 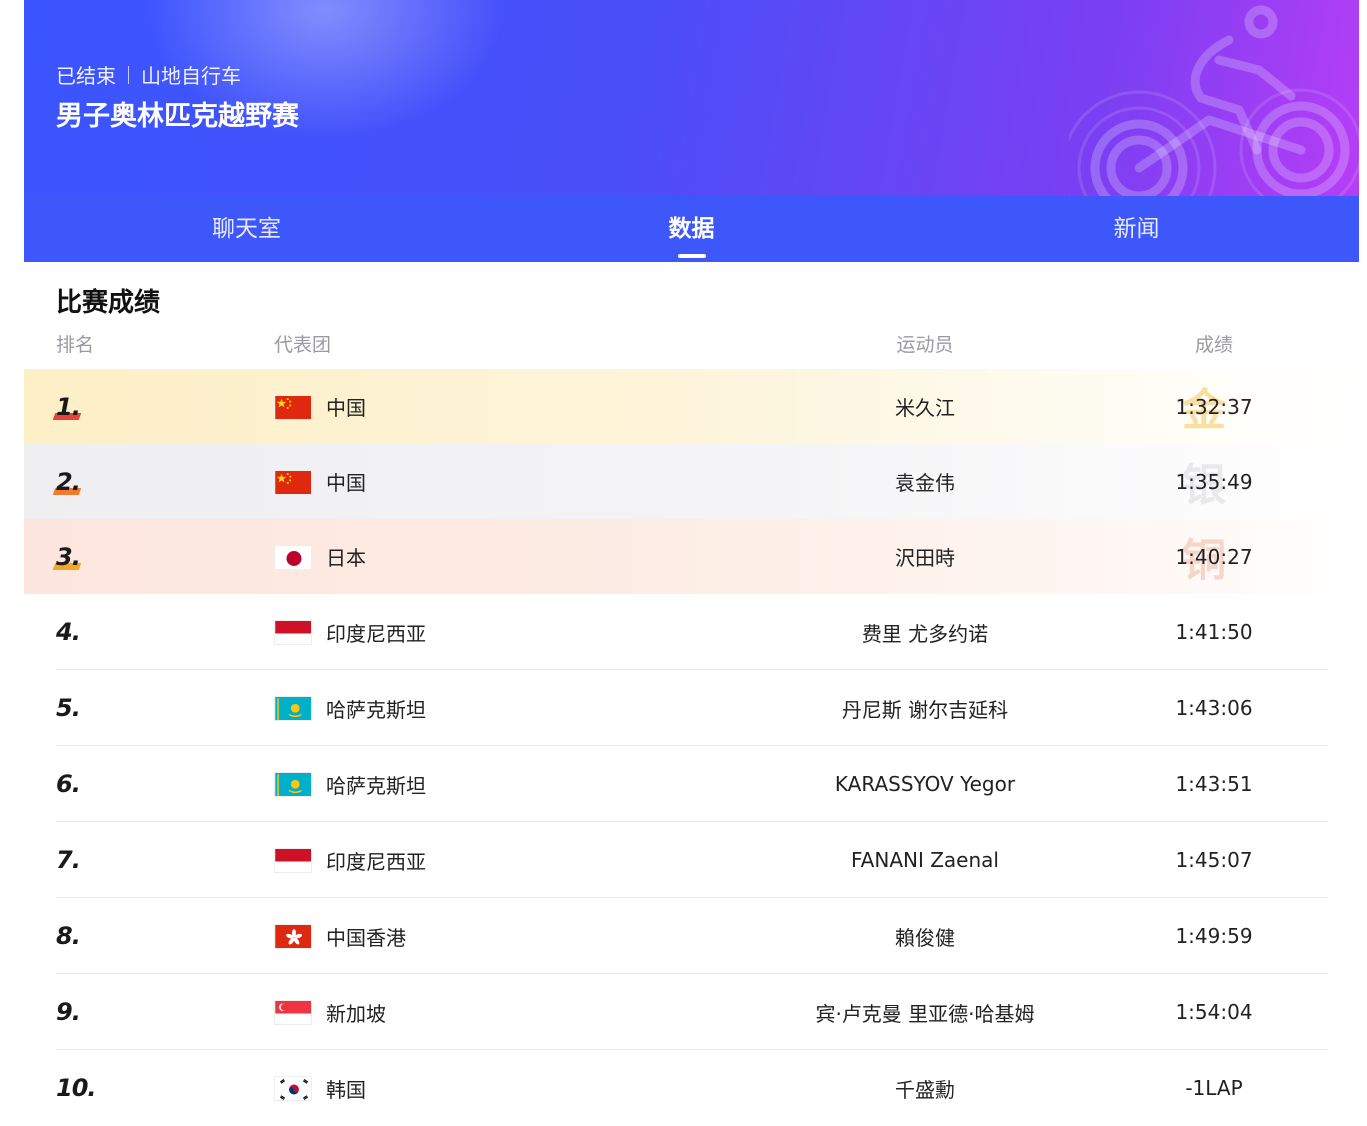 What do you see at coordinates (925, 345) in the screenshot?
I see `column-header-athlete: 运动员` at bounding box center [925, 345].